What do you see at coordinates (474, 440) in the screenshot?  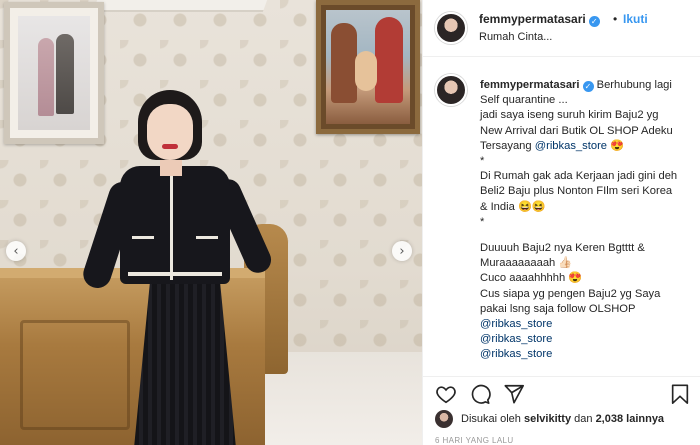 I see `post-timestamp: 6 HARI YANG LALU` at bounding box center [474, 440].